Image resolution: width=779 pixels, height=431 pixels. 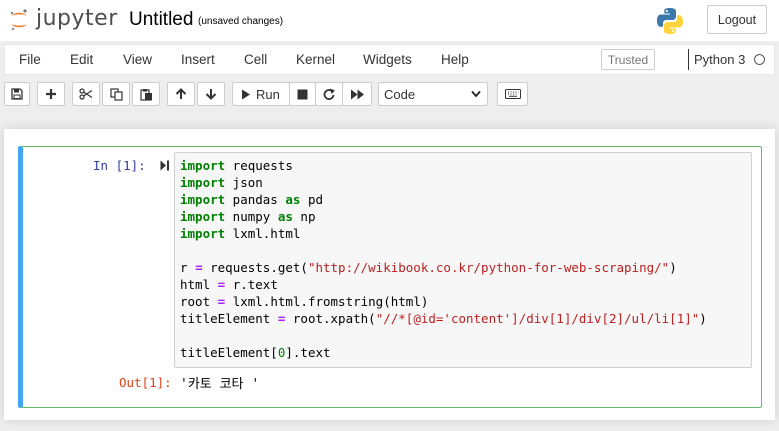 What do you see at coordinates (443, 199) in the screenshot?
I see `code-line: import pandas as pd` at bounding box center [443, 199].